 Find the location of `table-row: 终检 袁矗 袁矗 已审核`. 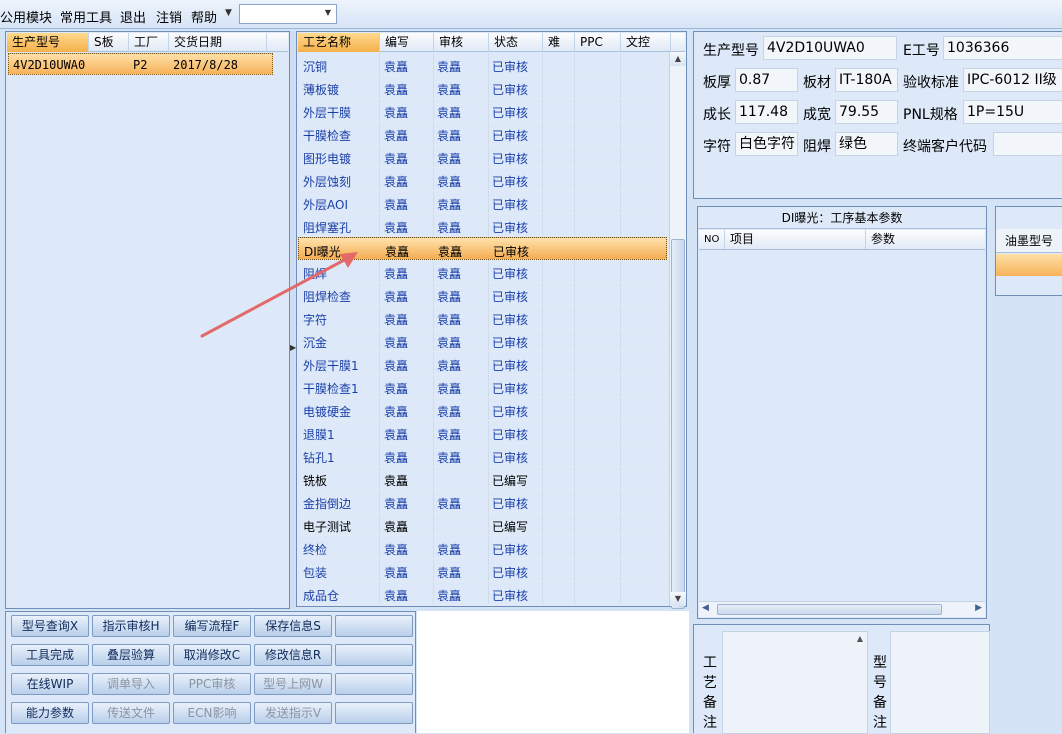

table-row: 终检 袁矗 袁矗 已审核 is located at coordinates (482, 547).